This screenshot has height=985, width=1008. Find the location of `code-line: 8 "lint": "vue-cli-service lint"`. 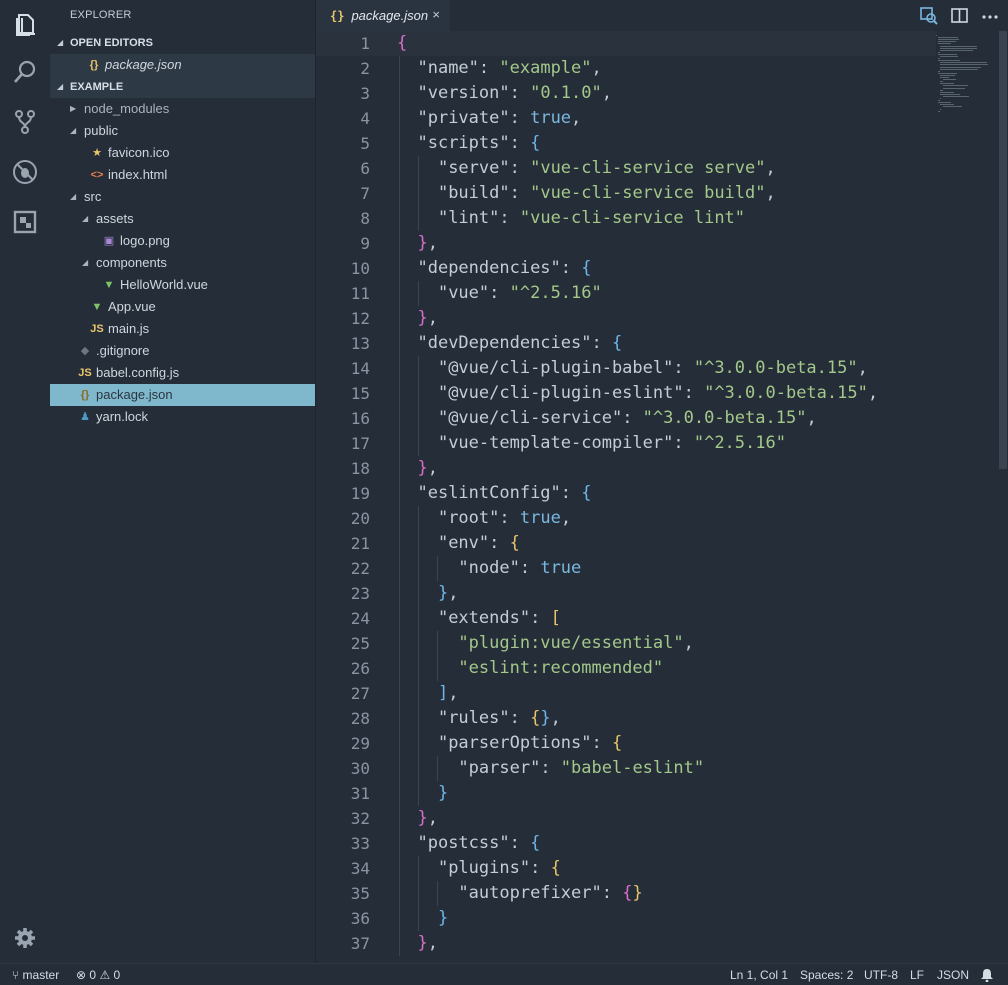

code-line: 8 "lint": "vue-cli-service lint" is located at coordinates (626, 218).